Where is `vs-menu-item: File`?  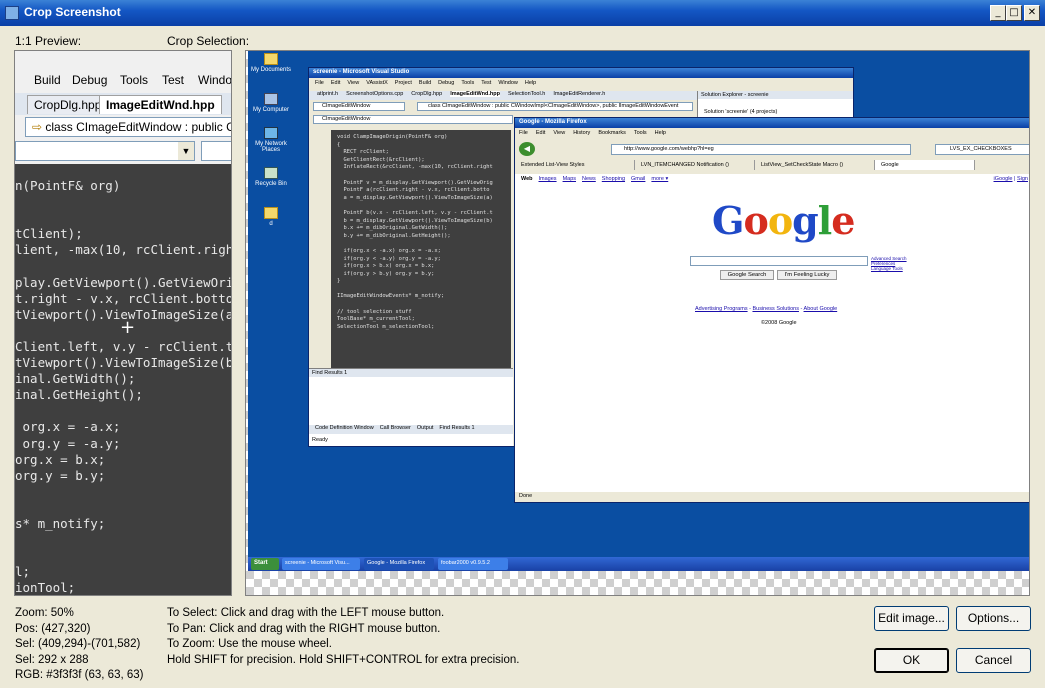 vs-menu-item: File is located at coordinates (319, 83).